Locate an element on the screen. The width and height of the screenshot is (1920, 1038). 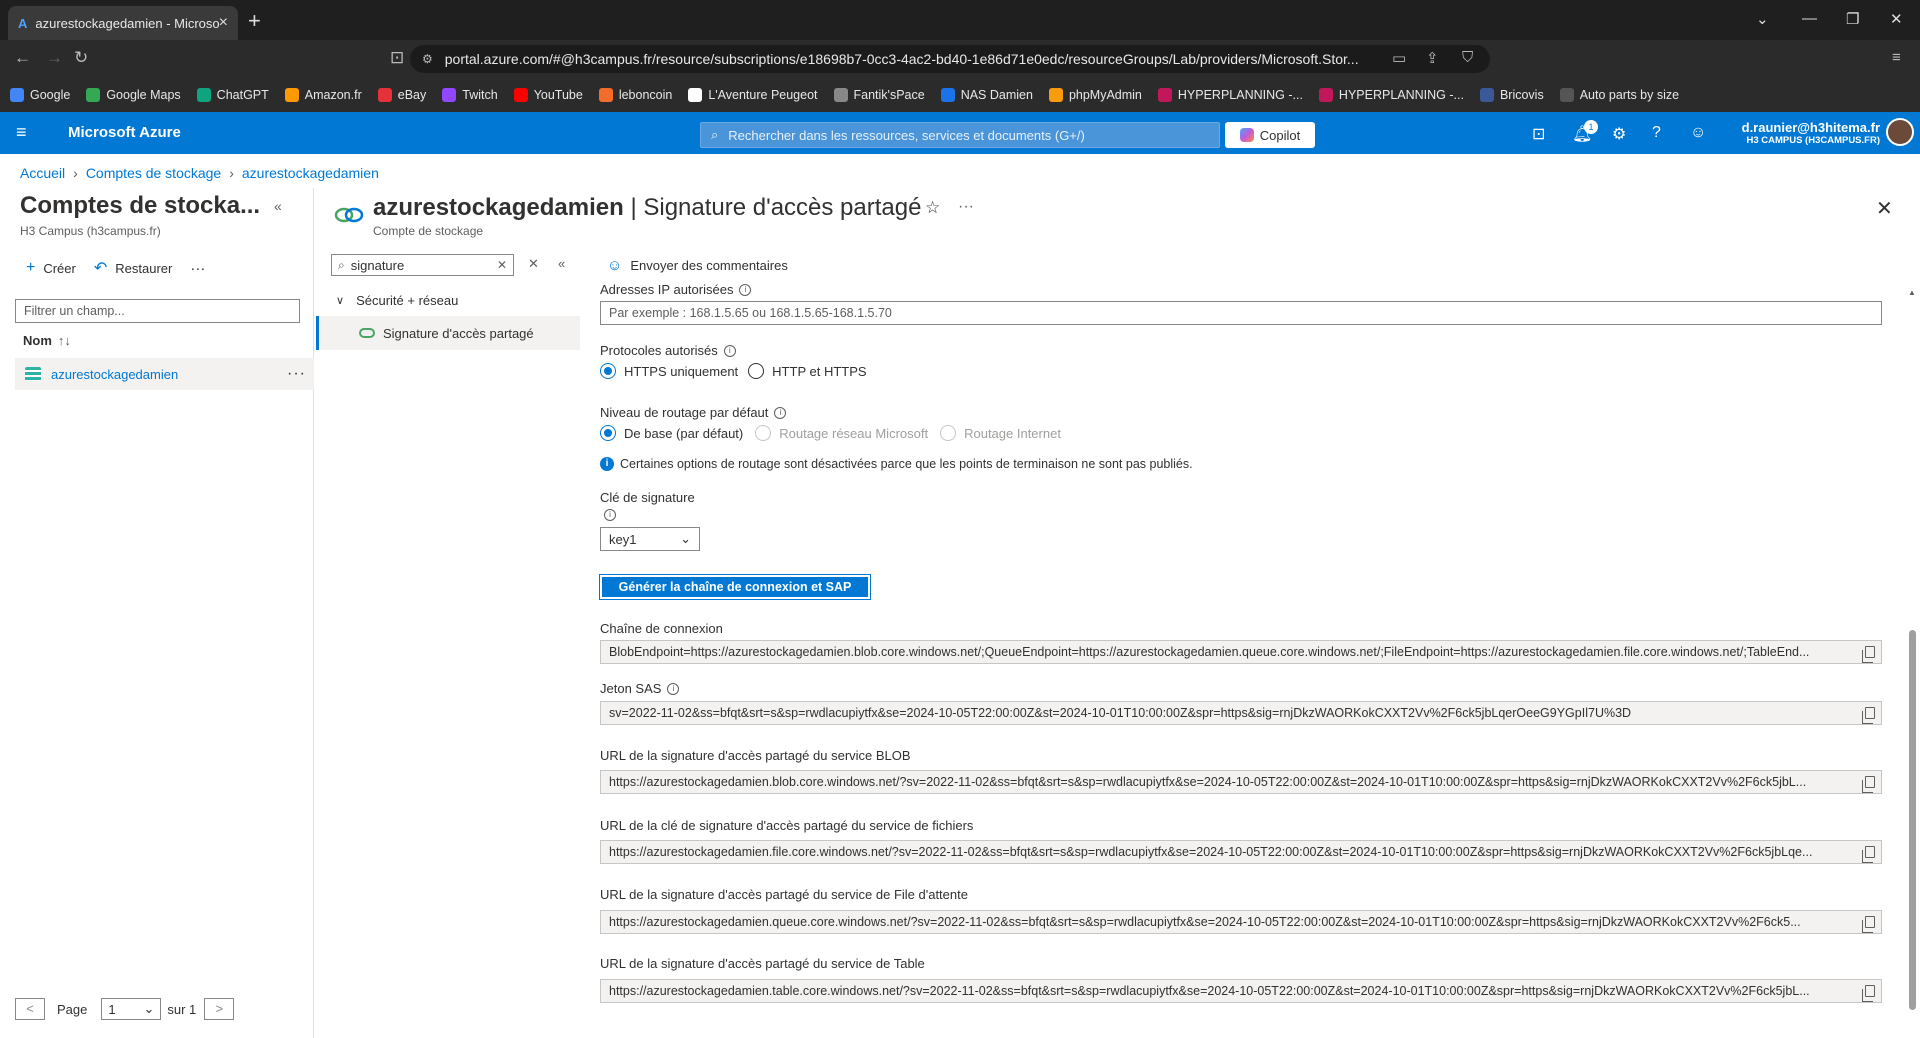
share-icon: ⇪ is located at coordinates (1432, 58).